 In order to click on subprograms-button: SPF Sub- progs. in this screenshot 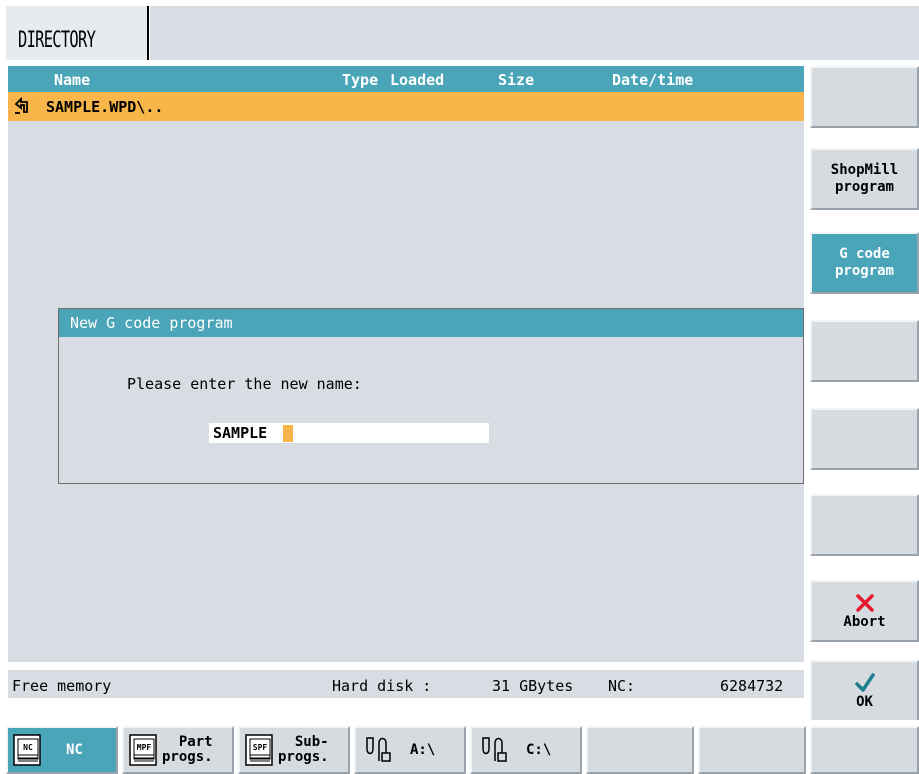, I will do `click(294, 750)`.